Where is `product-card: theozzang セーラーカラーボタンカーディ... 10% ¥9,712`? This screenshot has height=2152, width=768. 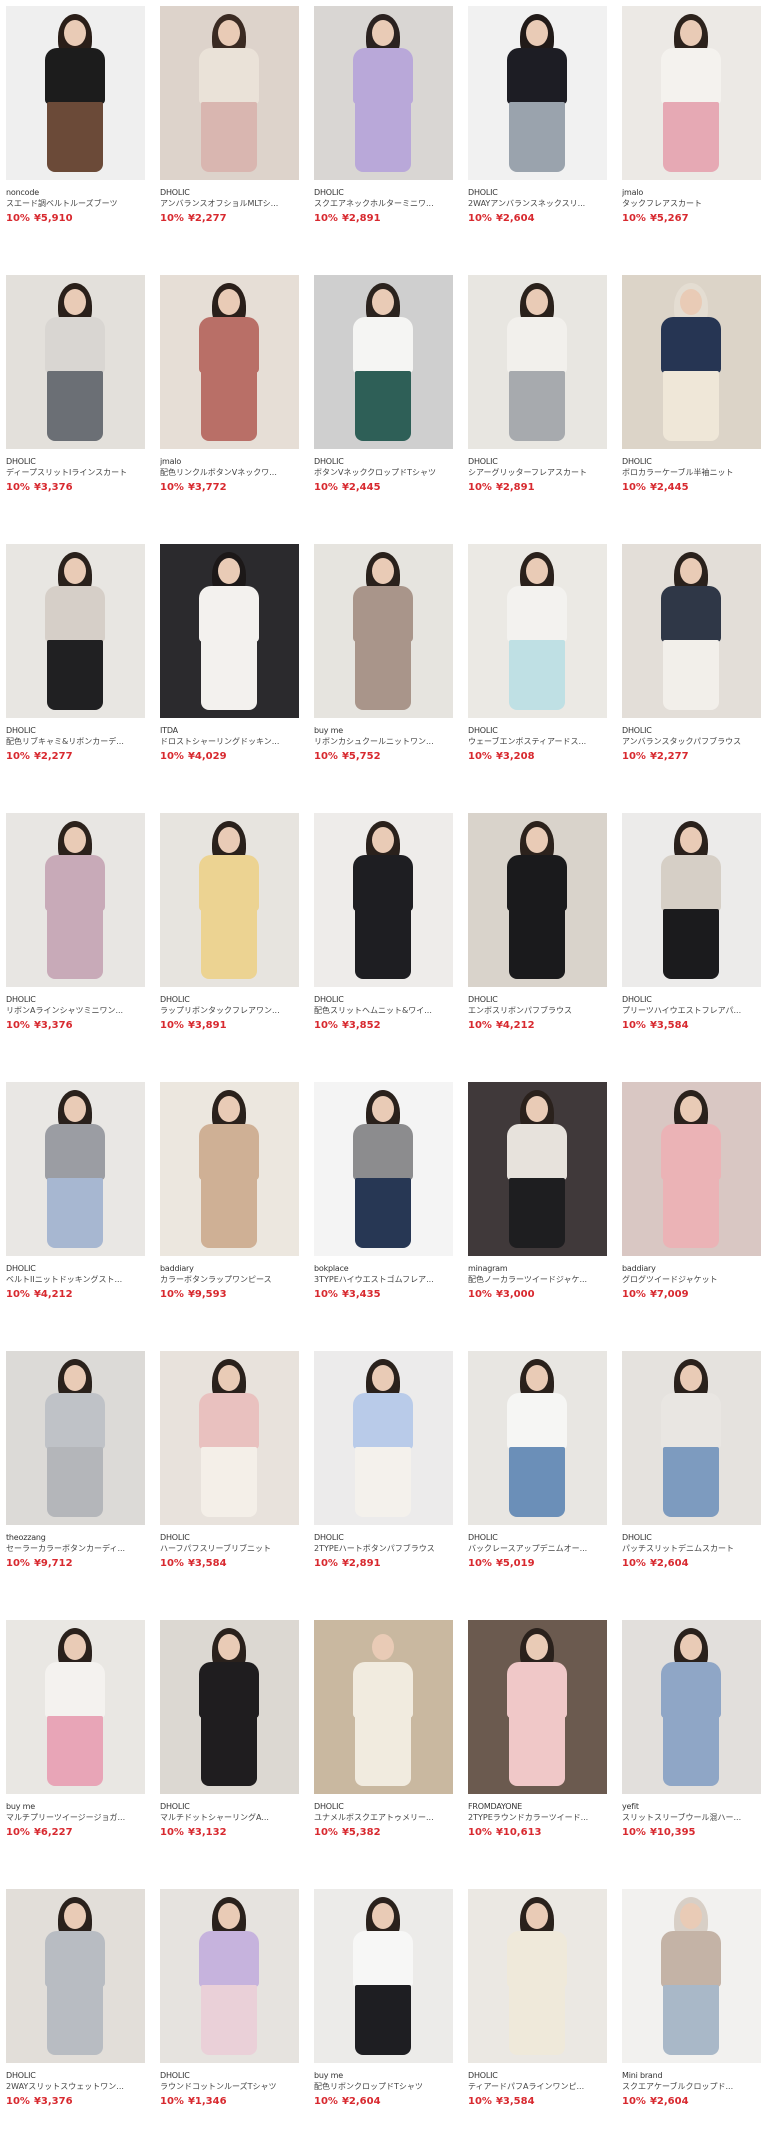 product-card: theozzang セーラーカラーボタンカーディ... 10% ¥9,712 is located at coordinates (75, 1479).